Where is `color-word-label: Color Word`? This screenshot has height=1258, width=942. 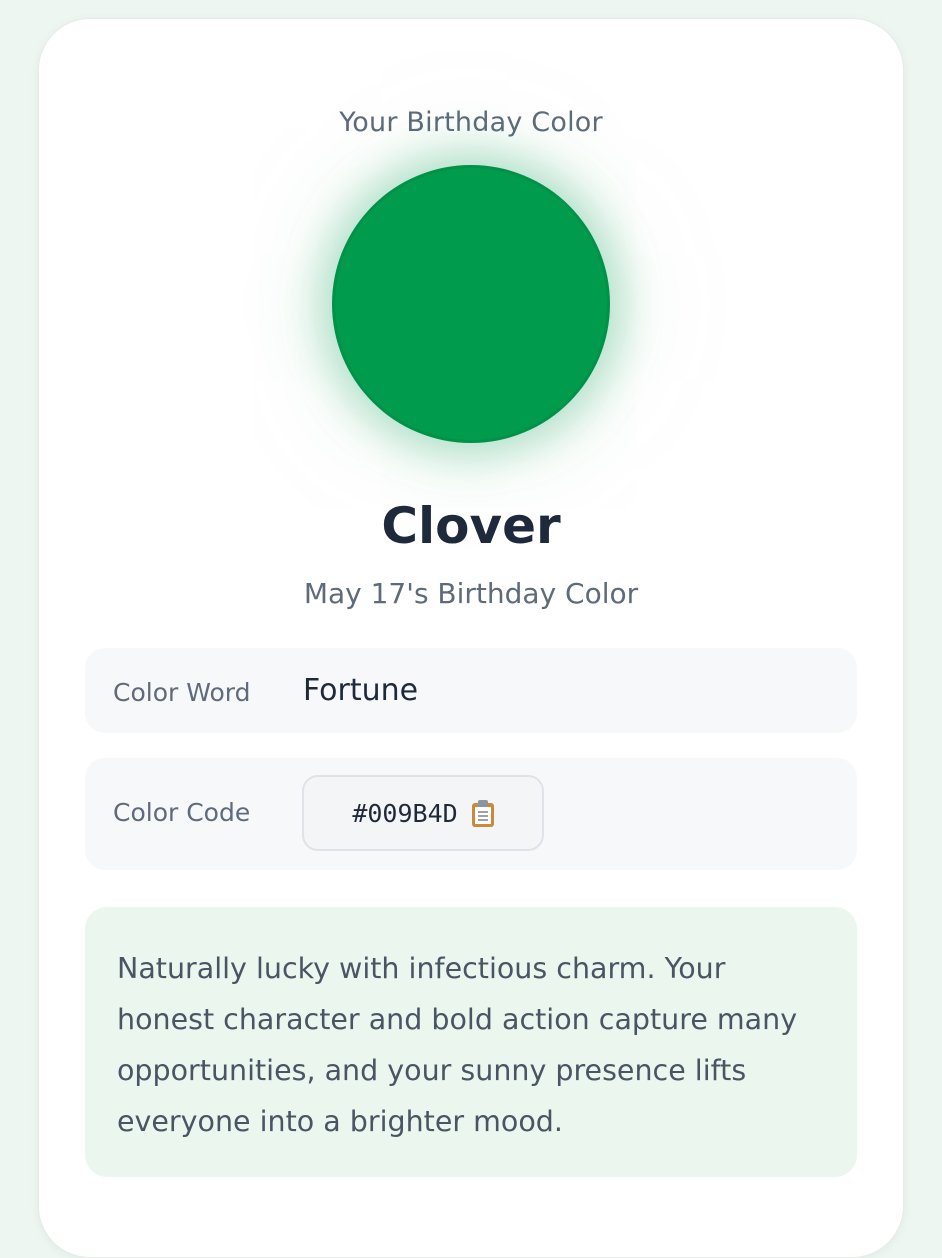
color-word-label: Color Word is located at coordinates (182, 692).